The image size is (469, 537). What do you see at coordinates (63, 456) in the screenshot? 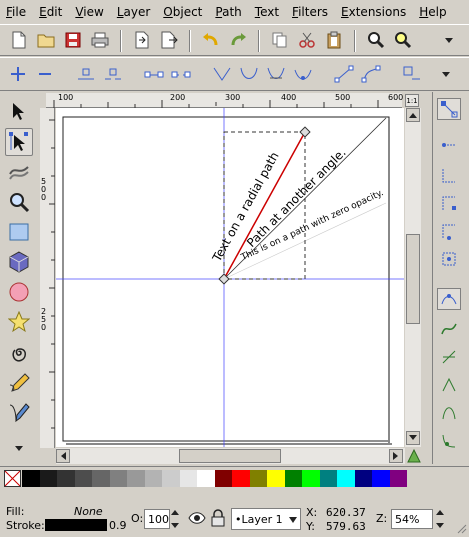
I see `scroll-left-icon` at bounding box center [63, 456].